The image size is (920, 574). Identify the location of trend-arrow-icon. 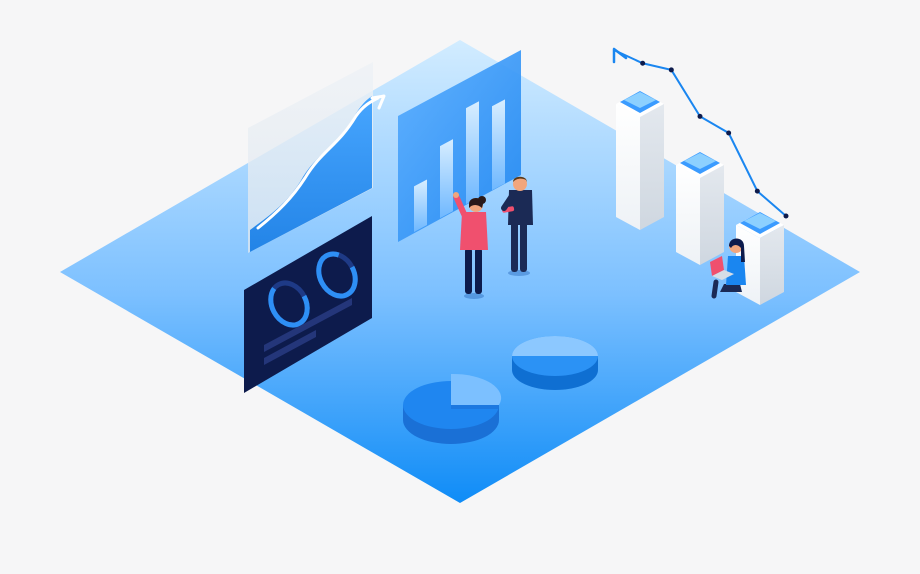
(620, 55).